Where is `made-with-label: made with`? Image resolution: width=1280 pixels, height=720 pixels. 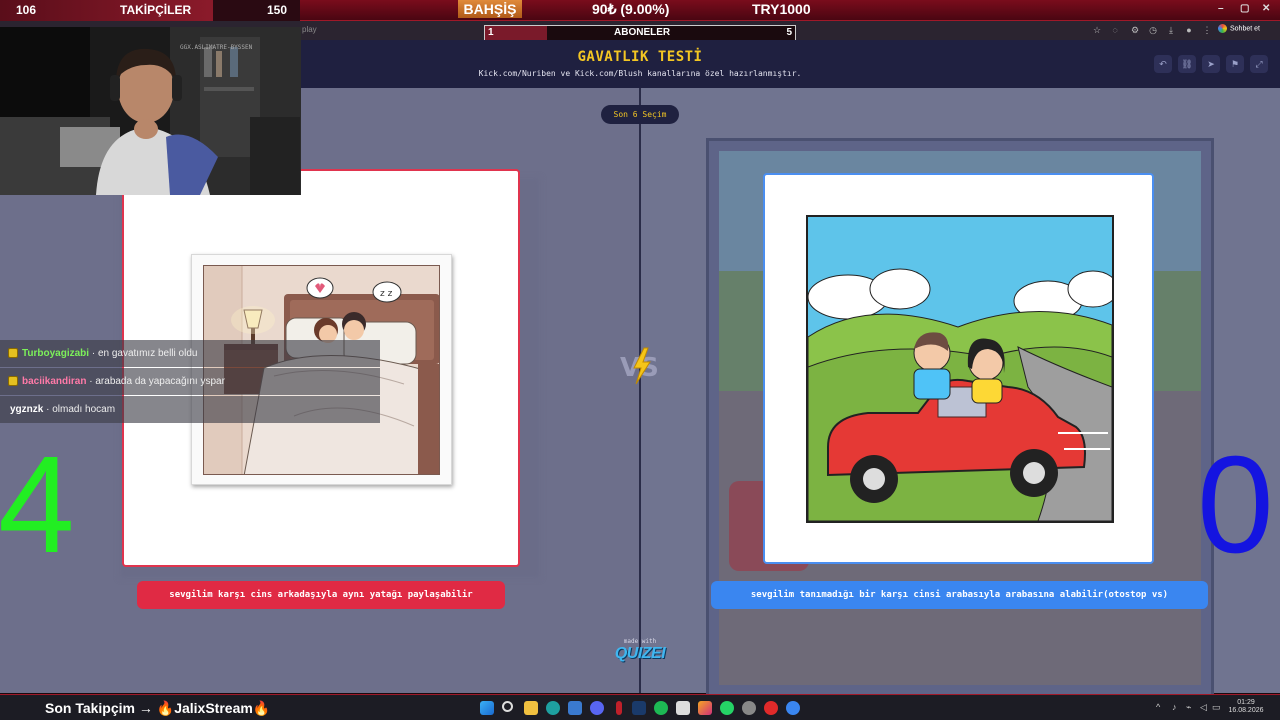 made-with-label: made with is located at coordinates (640, 641).